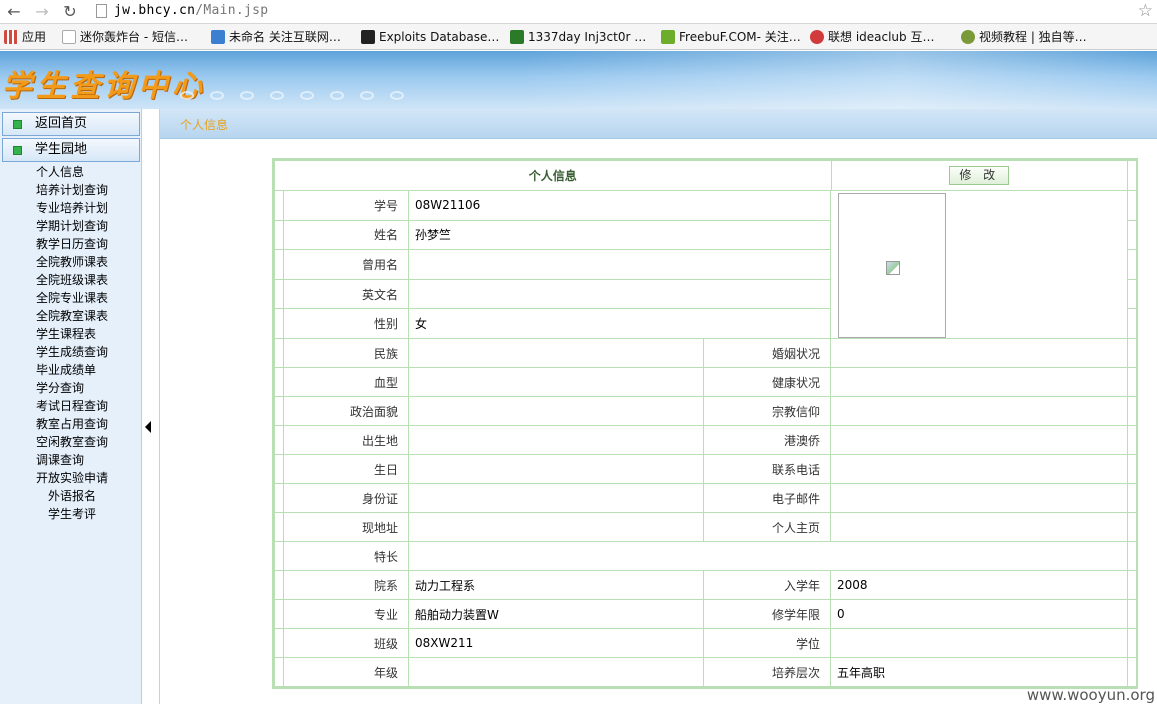 This screenshot has width=1157, height=704. Describe the element at coordinates (71, 150) in the screenshot. I see `student-section-header: 学生园地` at that location.